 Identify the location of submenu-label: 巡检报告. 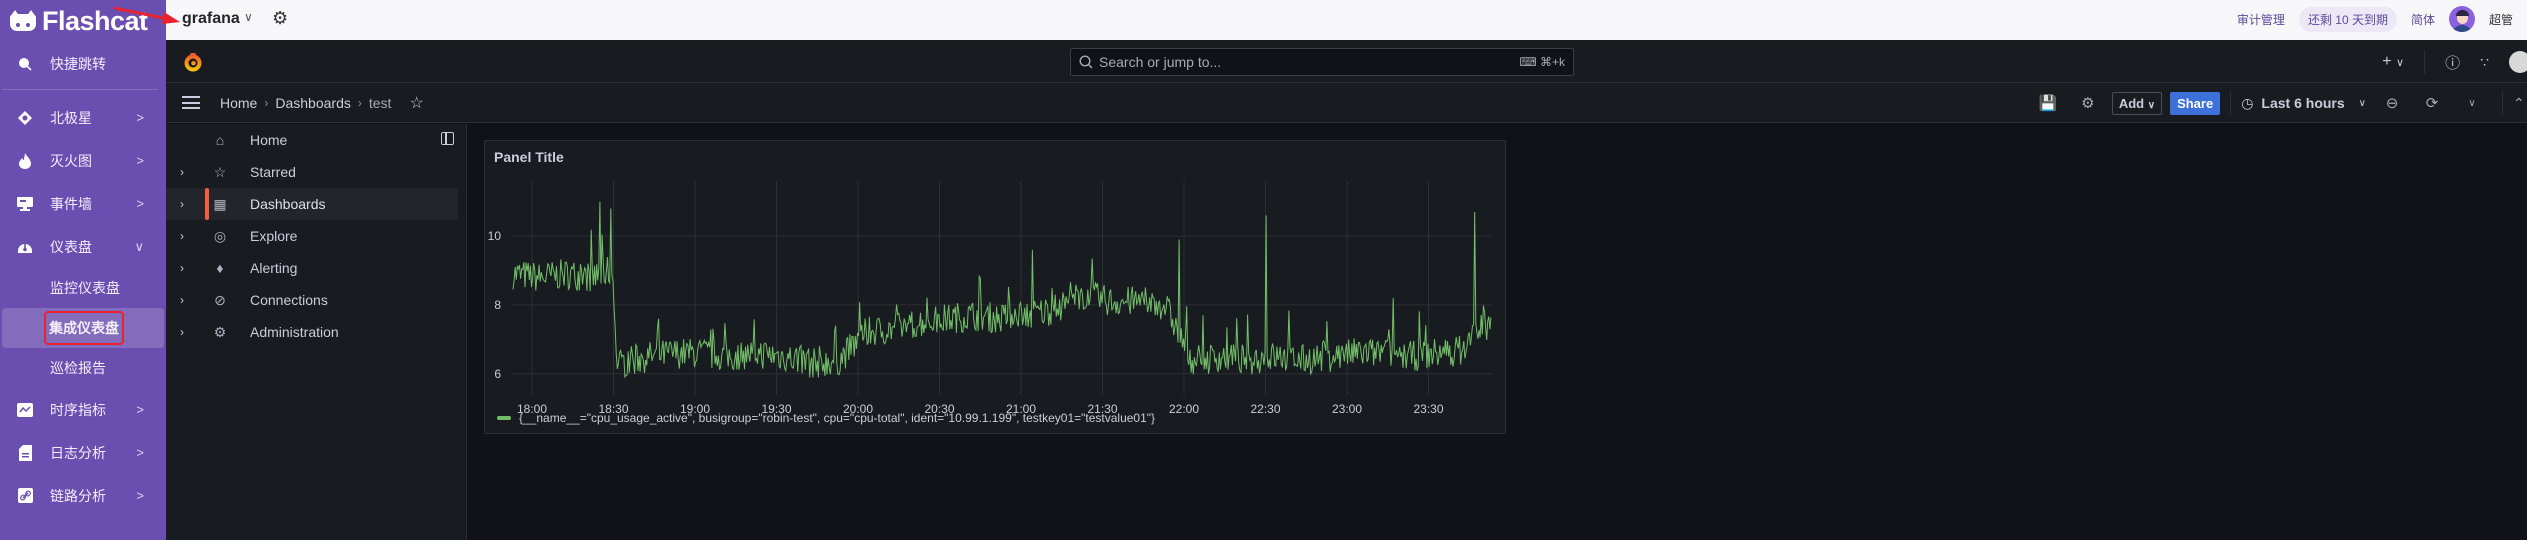
(78, 368).